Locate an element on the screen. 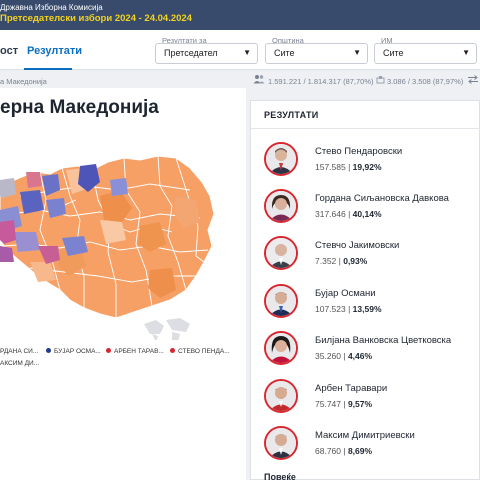  avatar-dimitrievski-icon is located at coordinates (281, 443).